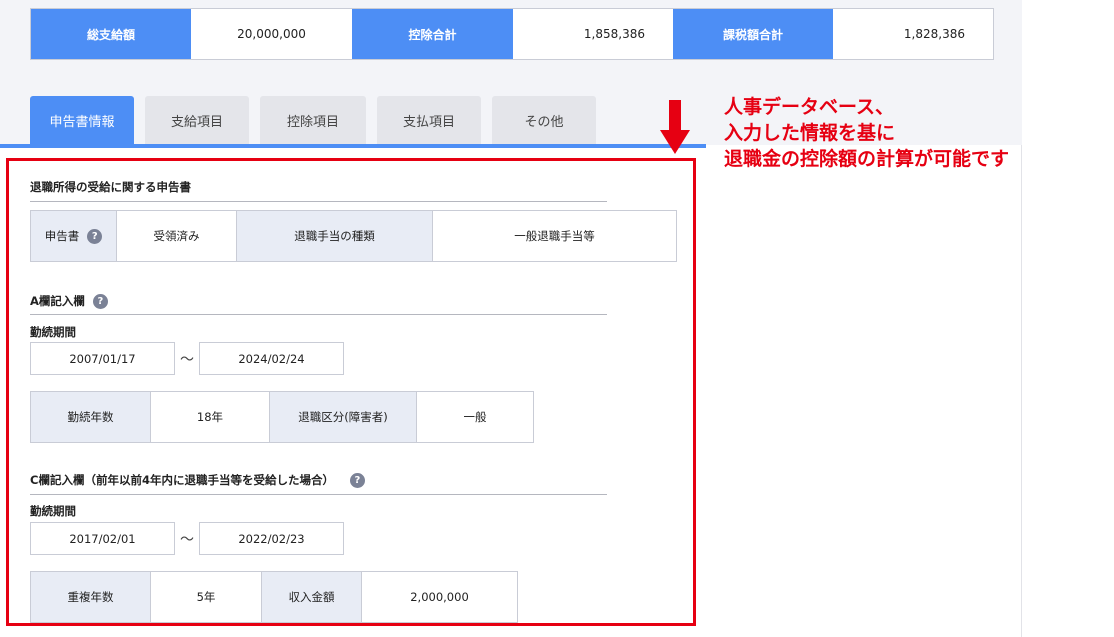  Describe the element at coordinates (312, 597) in the screenshot. I see `income-amount-label: 収入金額` at that location.